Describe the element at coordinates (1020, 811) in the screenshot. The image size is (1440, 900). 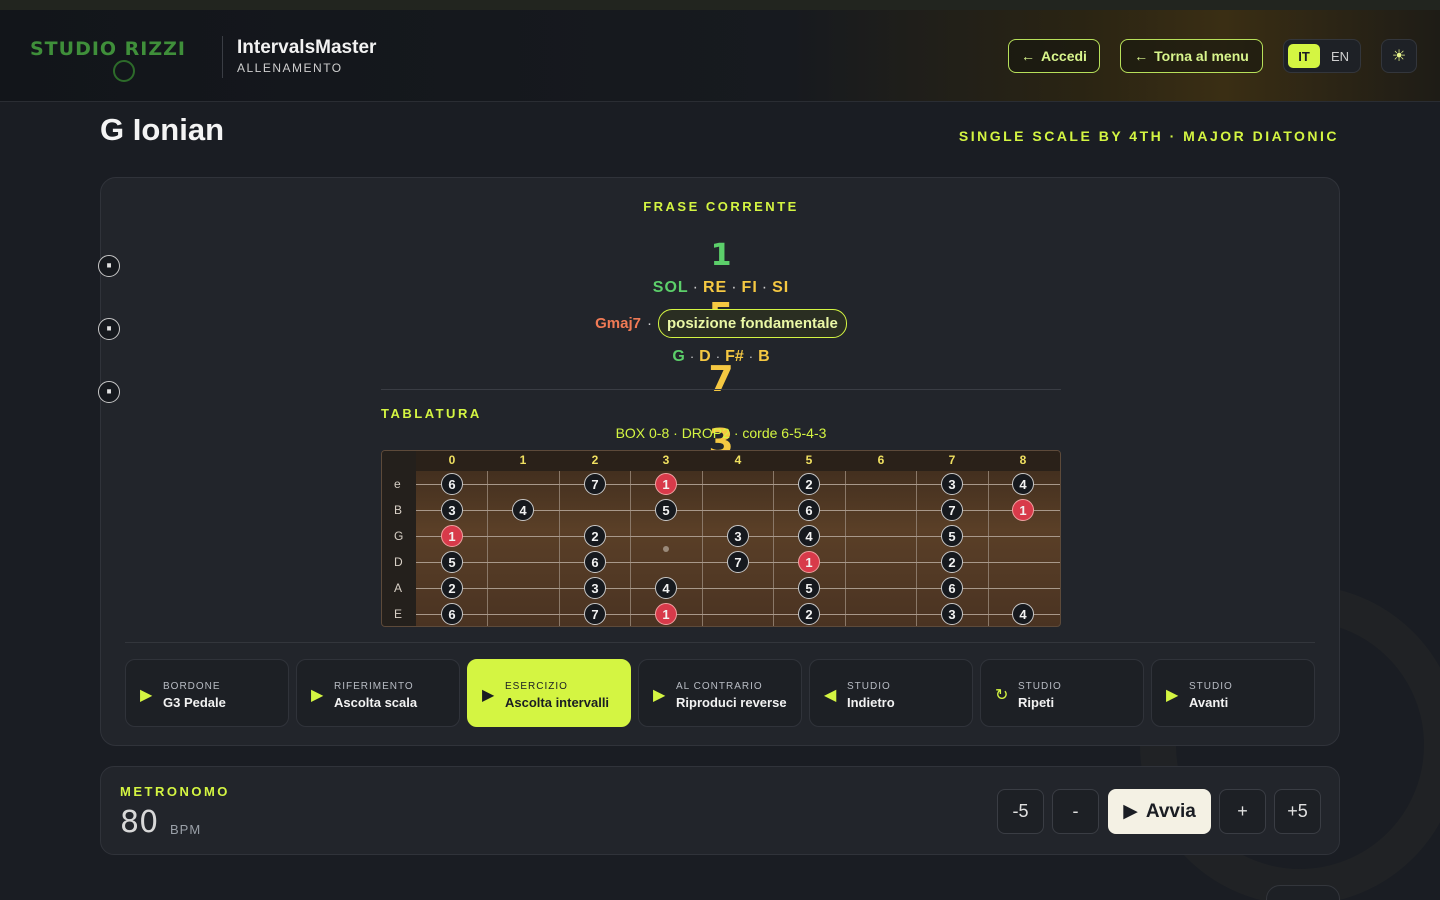
I see `bpm-minus-5-button: -5` at that location.